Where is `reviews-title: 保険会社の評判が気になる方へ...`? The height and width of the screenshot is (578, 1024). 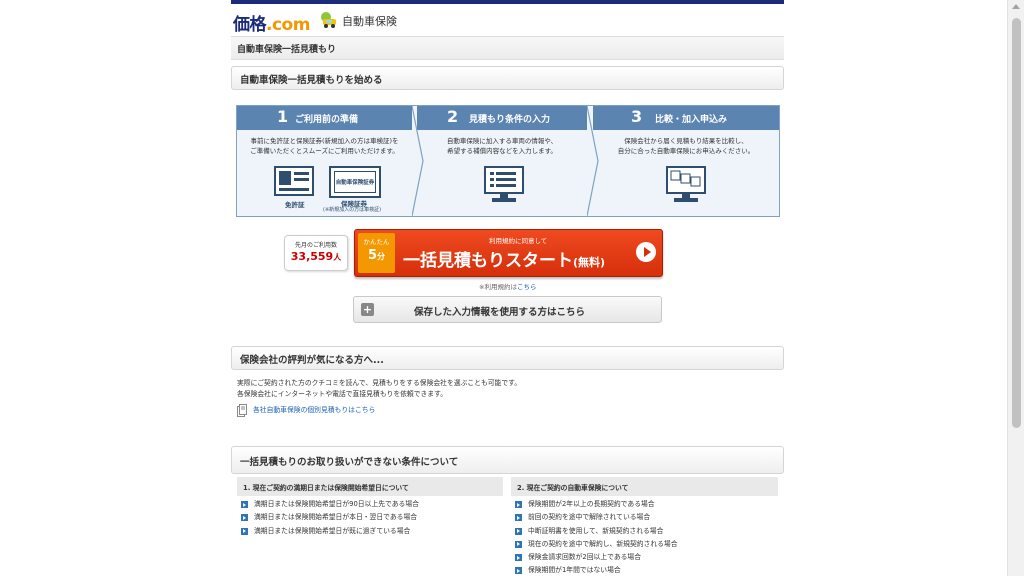 reviews-title: 保険会社の評判が気になる方へ... is located at coordinates (312, 360).